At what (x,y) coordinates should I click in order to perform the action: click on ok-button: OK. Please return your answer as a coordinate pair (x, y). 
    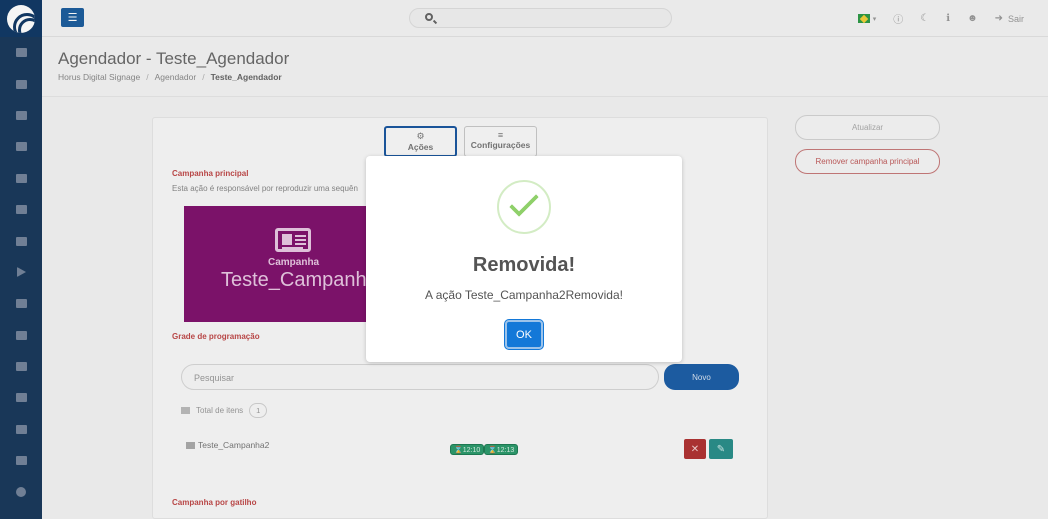
    Looking at the image, I should click on (524, 334).